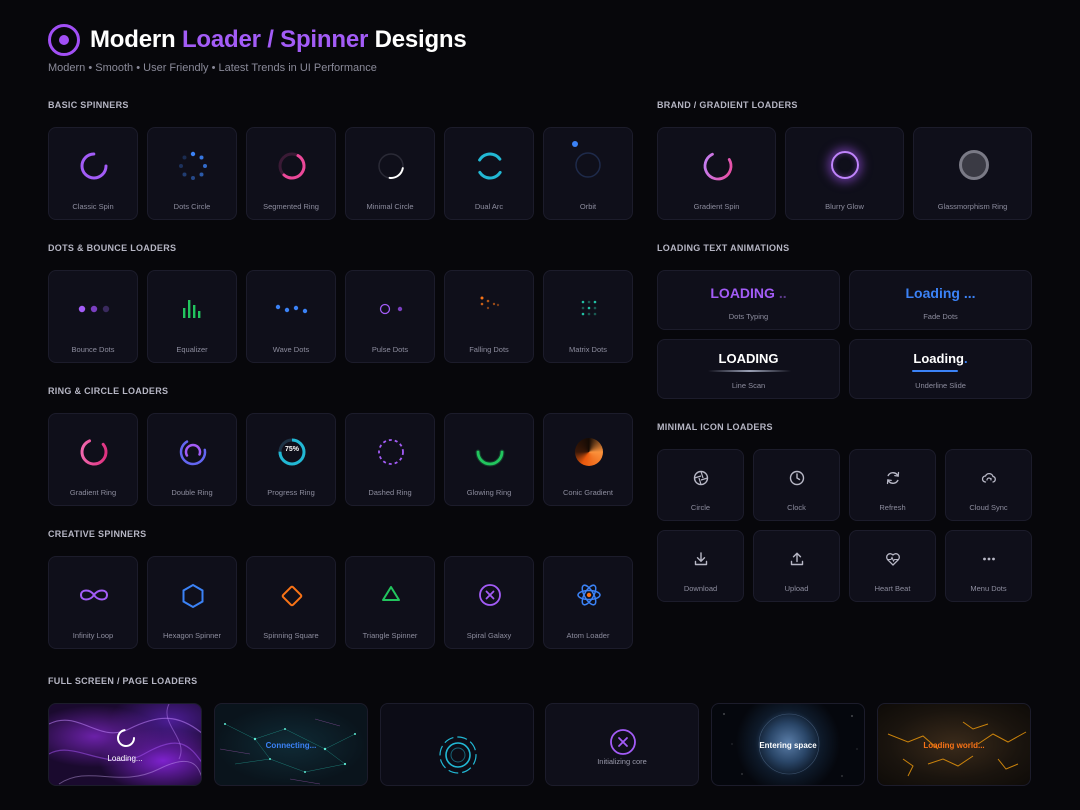 The image size is (1080, 810). I want to click on icon-loader-refresh: Refresh, so click(892, 485).